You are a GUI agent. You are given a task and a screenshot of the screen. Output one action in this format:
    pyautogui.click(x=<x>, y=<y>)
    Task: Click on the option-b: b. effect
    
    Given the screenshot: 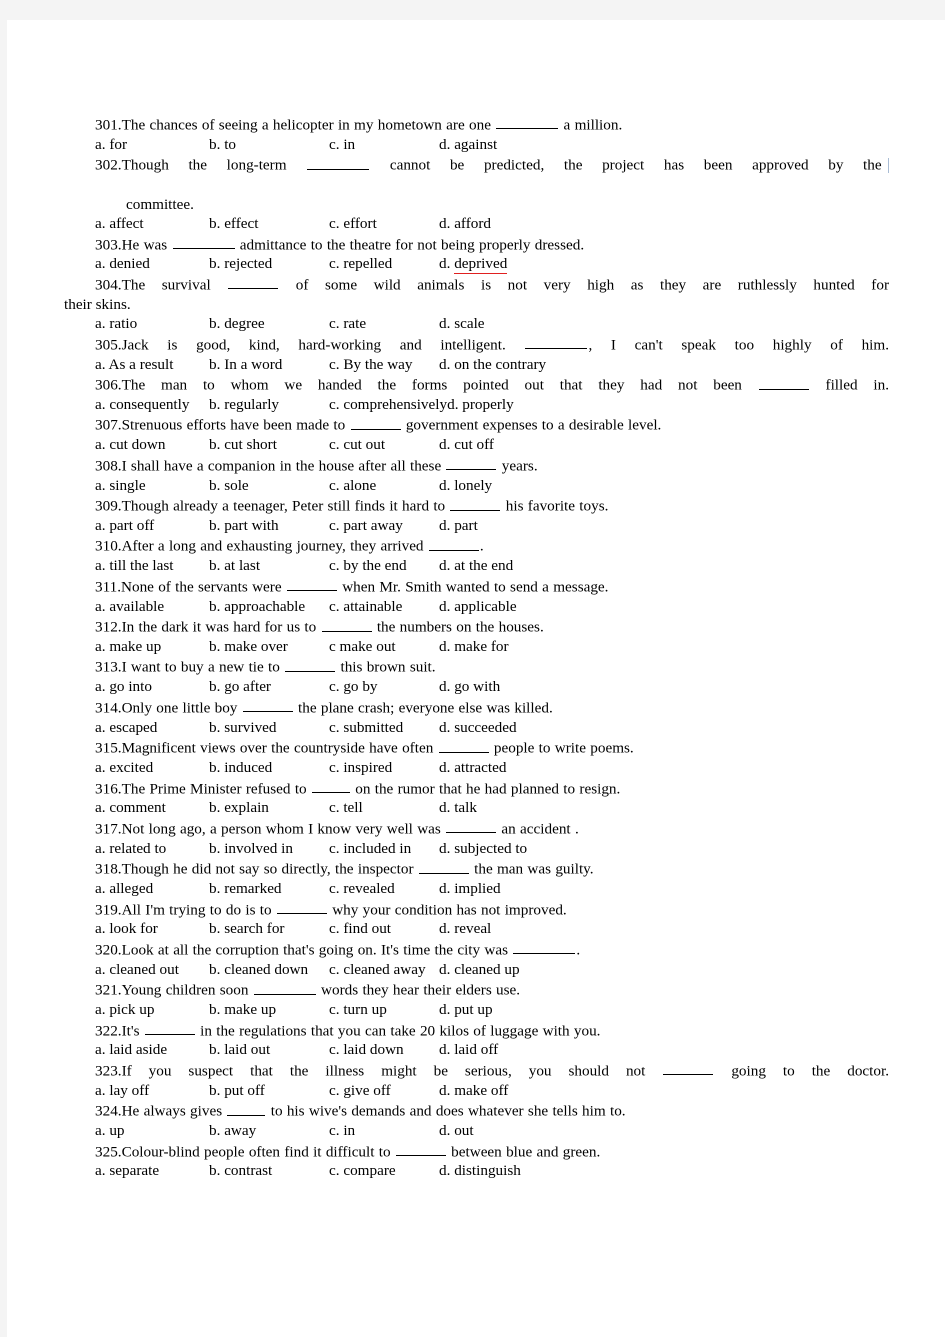 What is the action you would take?
    pyautogui.click(x=269, y=223)
    